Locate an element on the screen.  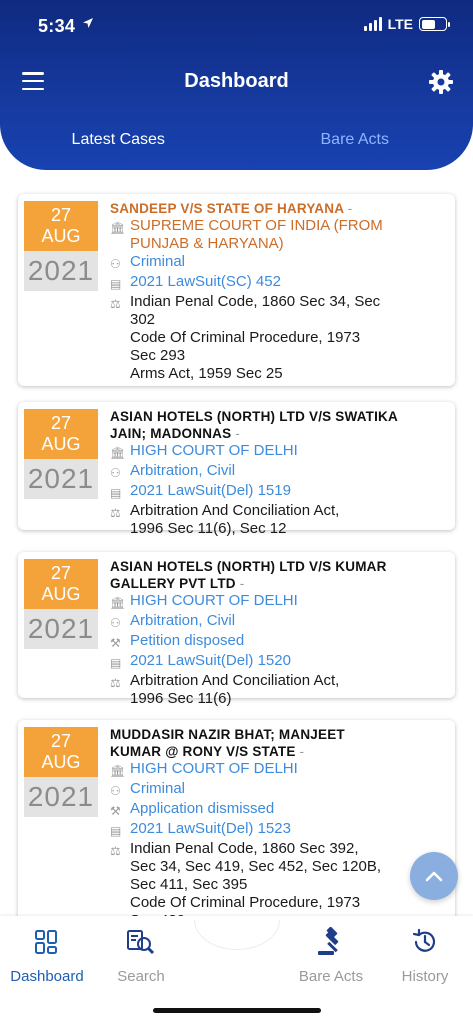
status-bar: 5:34 LTE is located at coordinates (236, 25).